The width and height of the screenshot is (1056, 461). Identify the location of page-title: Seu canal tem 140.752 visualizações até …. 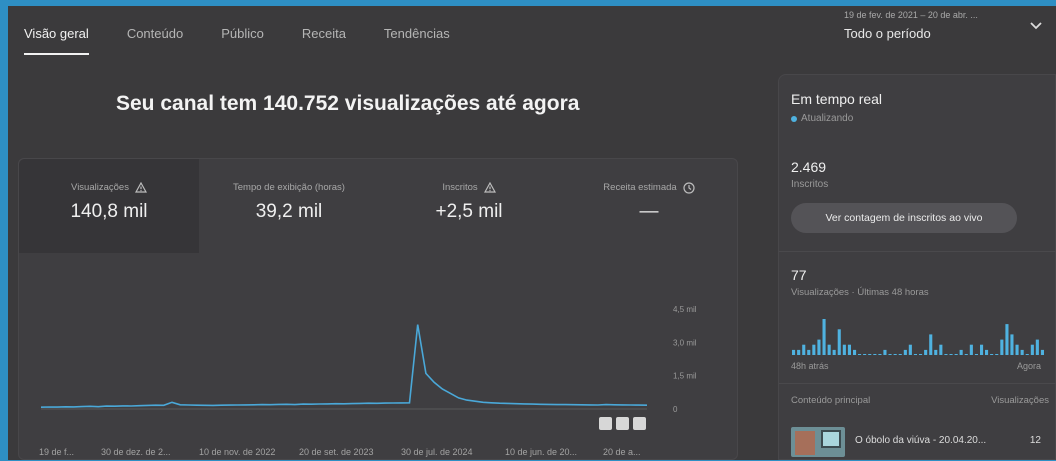
(348, 103).